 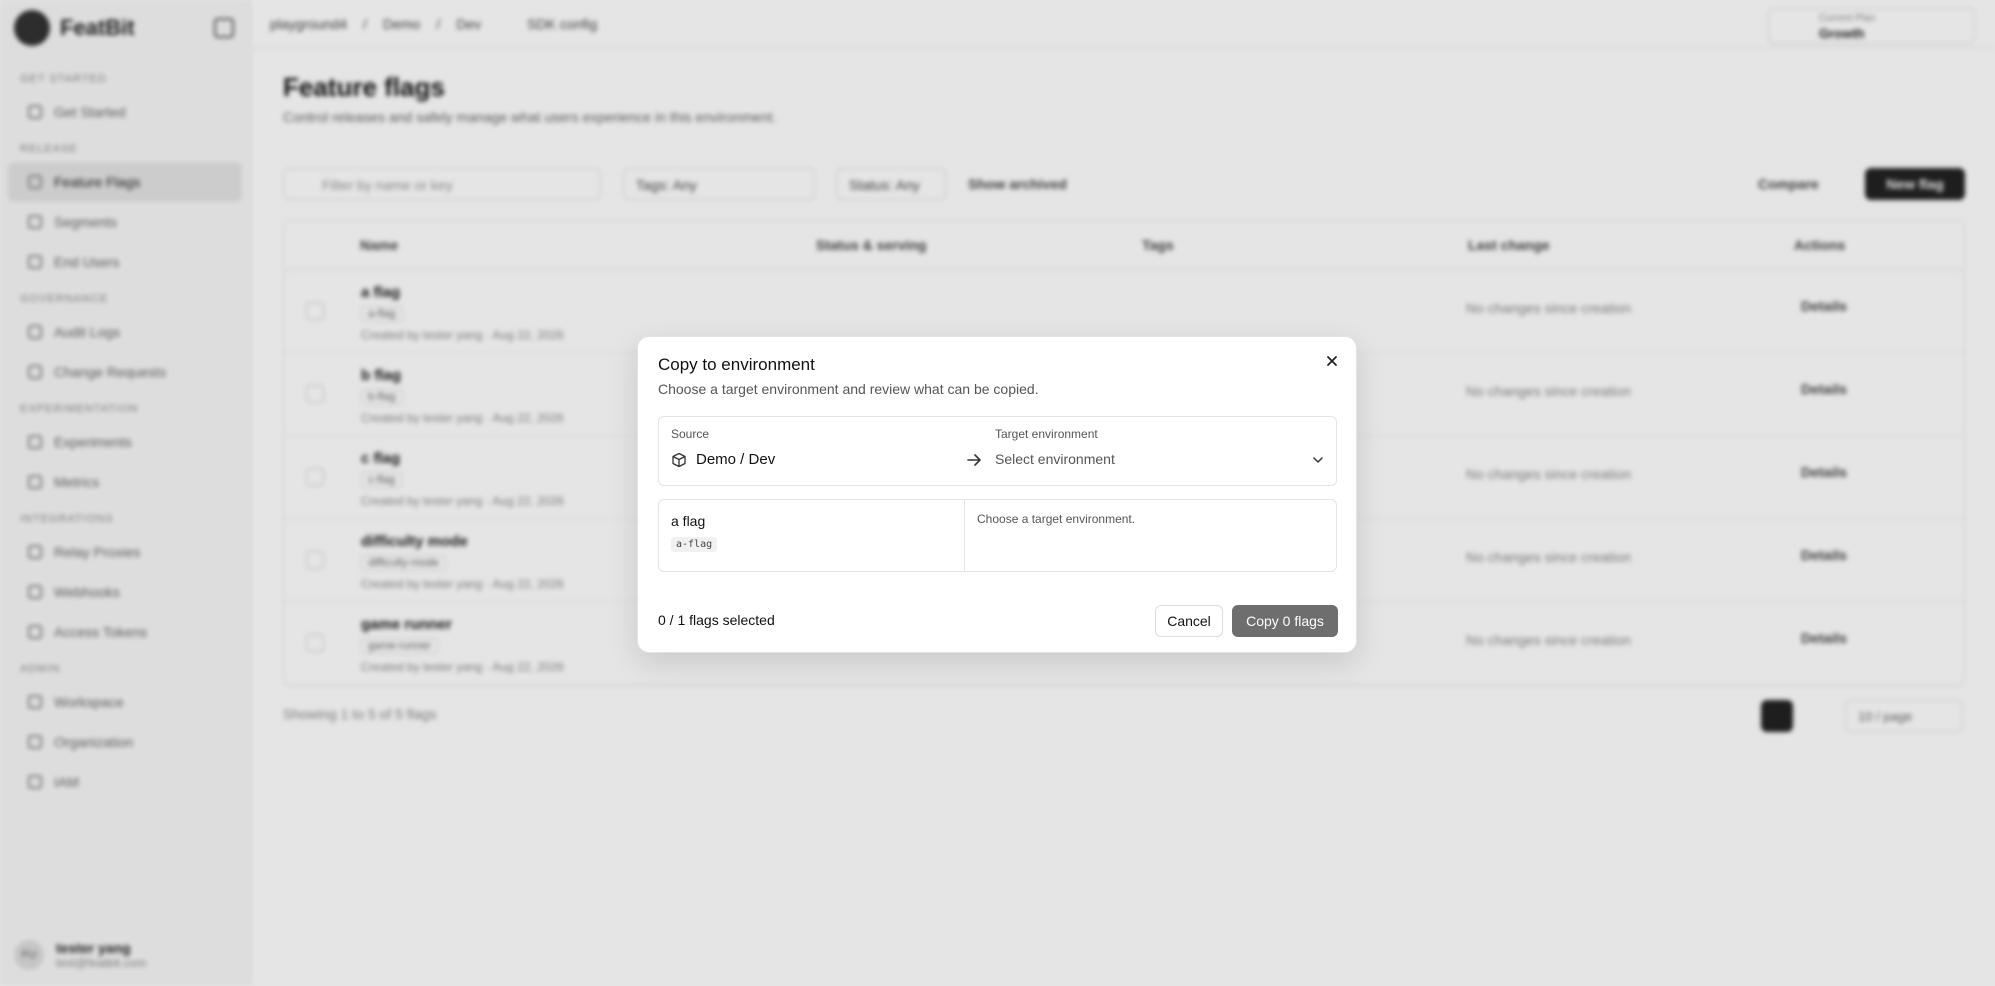 I want to click on cube-icon, so click(x=679, y=459).